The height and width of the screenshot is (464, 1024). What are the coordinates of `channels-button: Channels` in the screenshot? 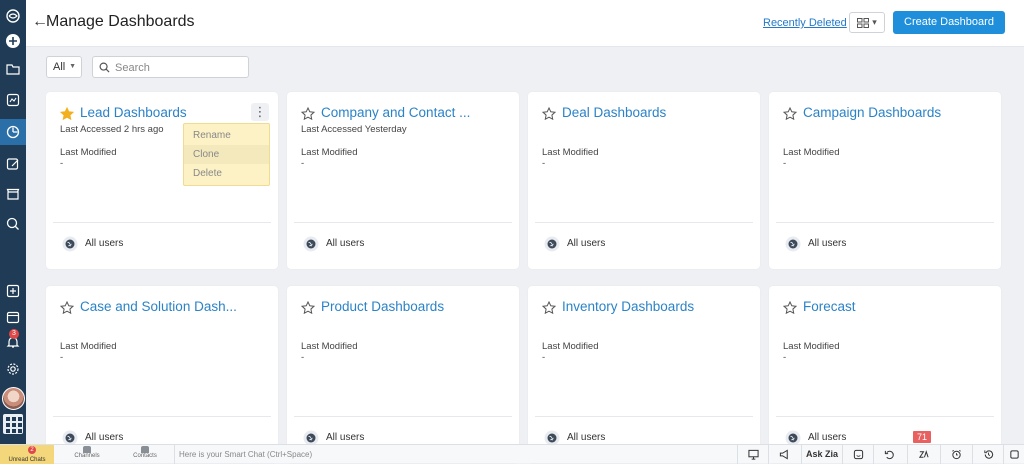 It's located at (87, 454).